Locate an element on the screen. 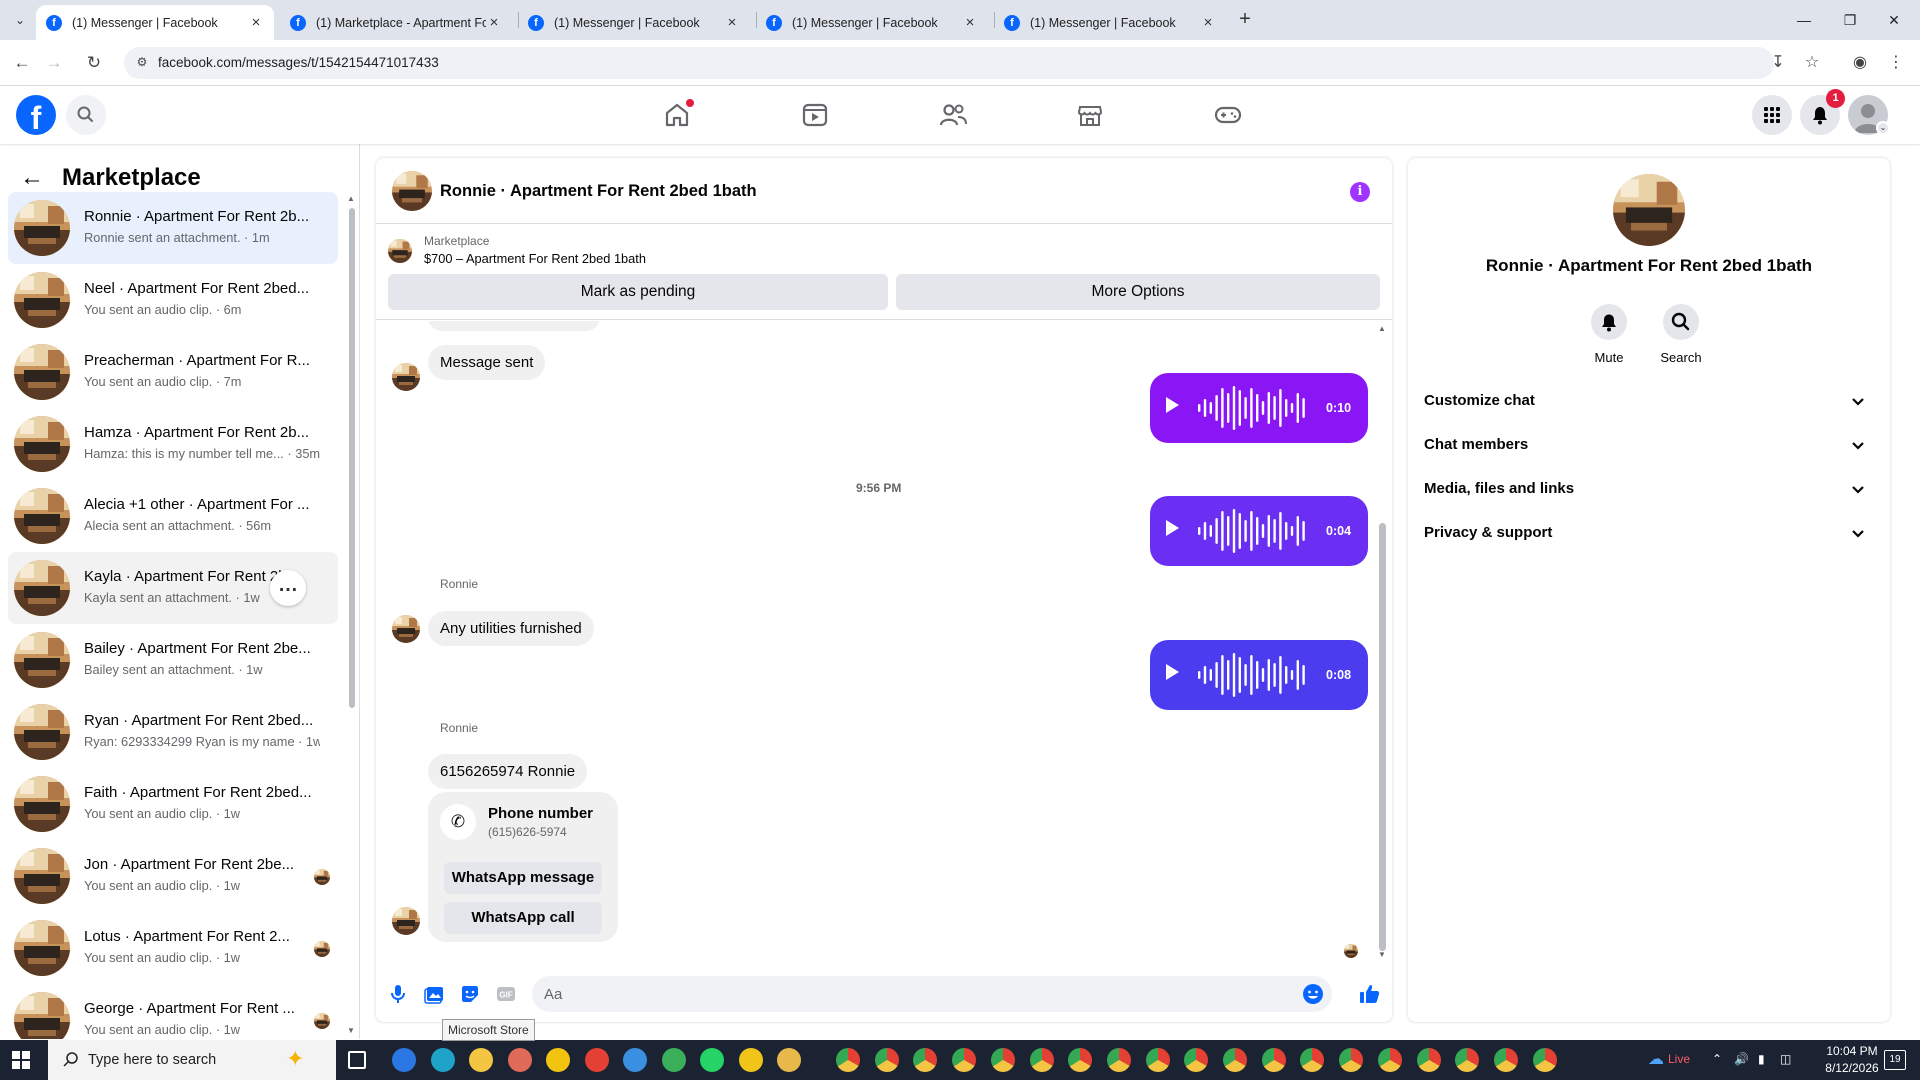 The height and width of the screenshot is (1080, 1920). message-input-box is located at coordinates (932, 994).